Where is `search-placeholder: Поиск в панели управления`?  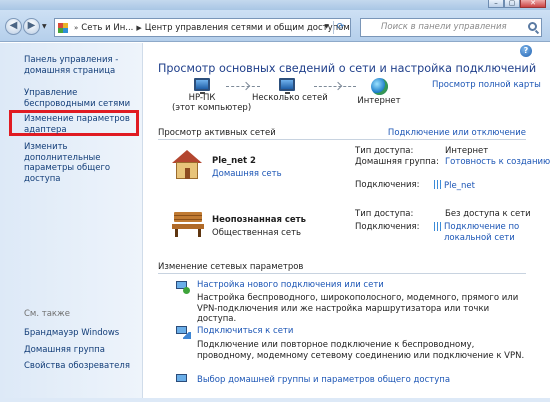
search-placeholder: Поиск в панели управления is located at coordinates (444, 27).